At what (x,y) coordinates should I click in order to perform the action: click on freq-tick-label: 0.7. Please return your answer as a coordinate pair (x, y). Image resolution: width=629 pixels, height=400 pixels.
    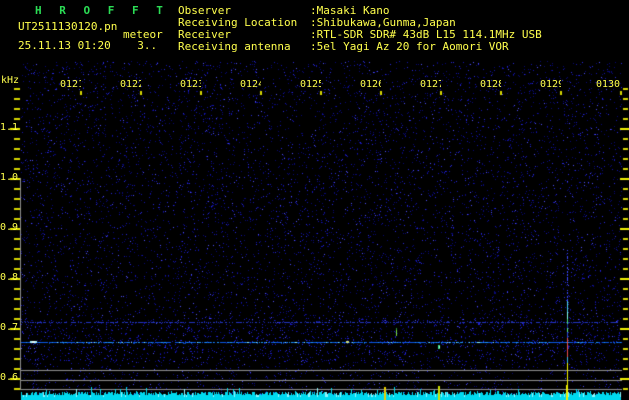
    Looking at the image, I should click on (9, 327).